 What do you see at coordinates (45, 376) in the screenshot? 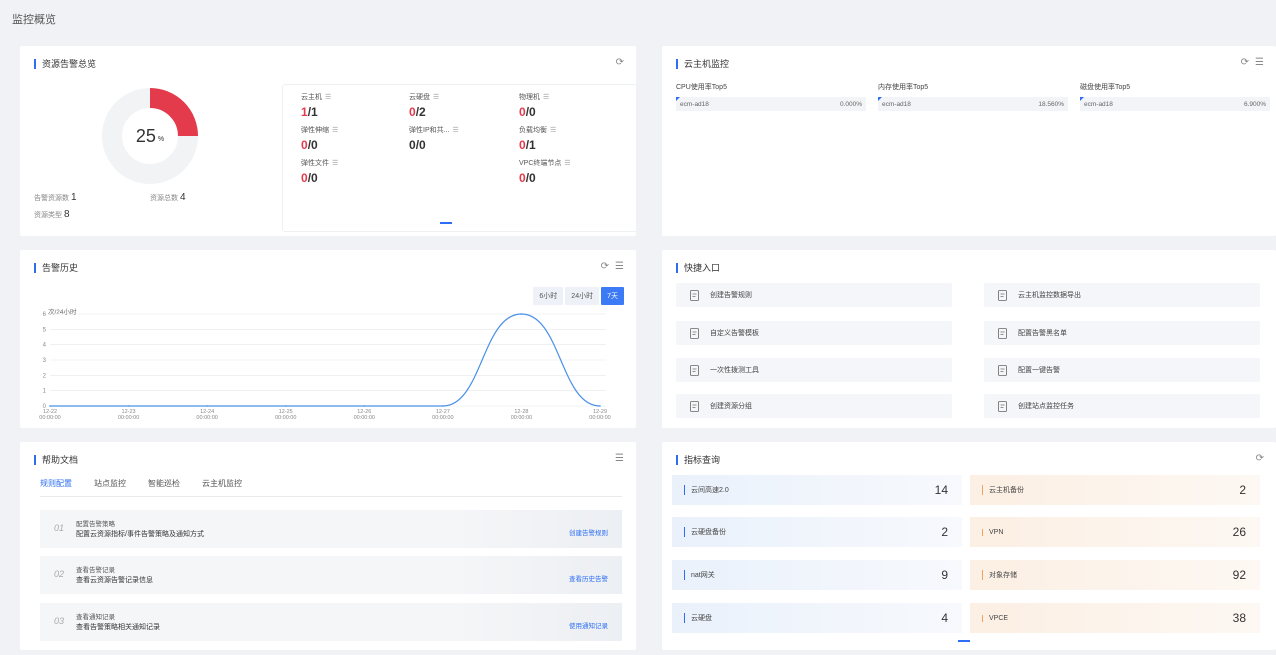
I see `y-tick-label: 2` at bounding box center [45, 376].